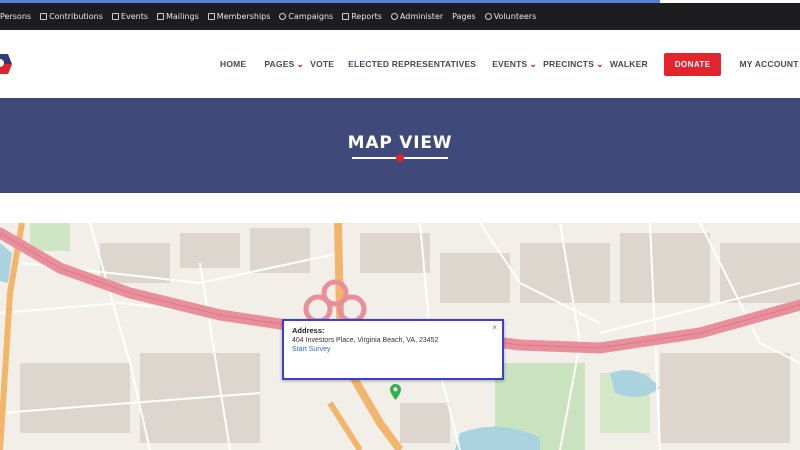 The height and width of the screenshot is (450, 800). What do you see at coordinates (494, 327) in the screenshot?
I see `close-icon: ×` at bounding box center [494, 327].